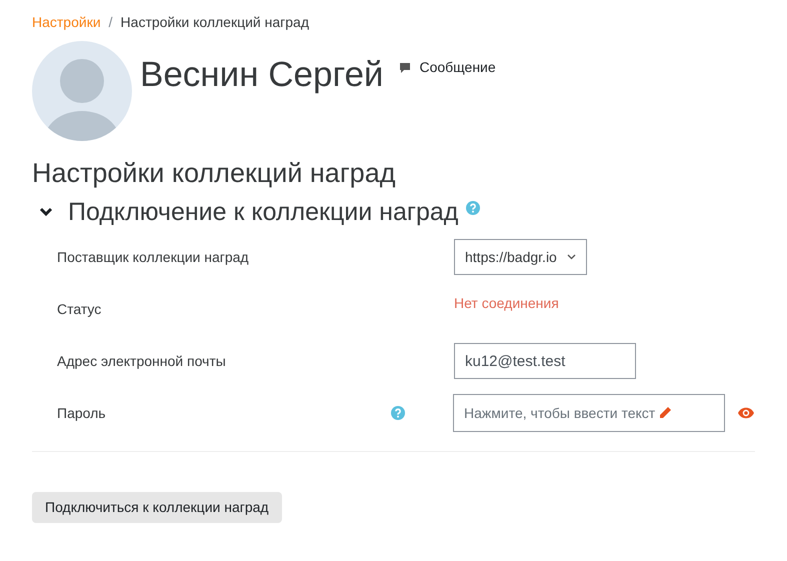  What do you see at coordinates (589, 413) in the screenshot?
I see `password-field: Нажмите, чтобы ввести текст` at bounding box center [589, 413].